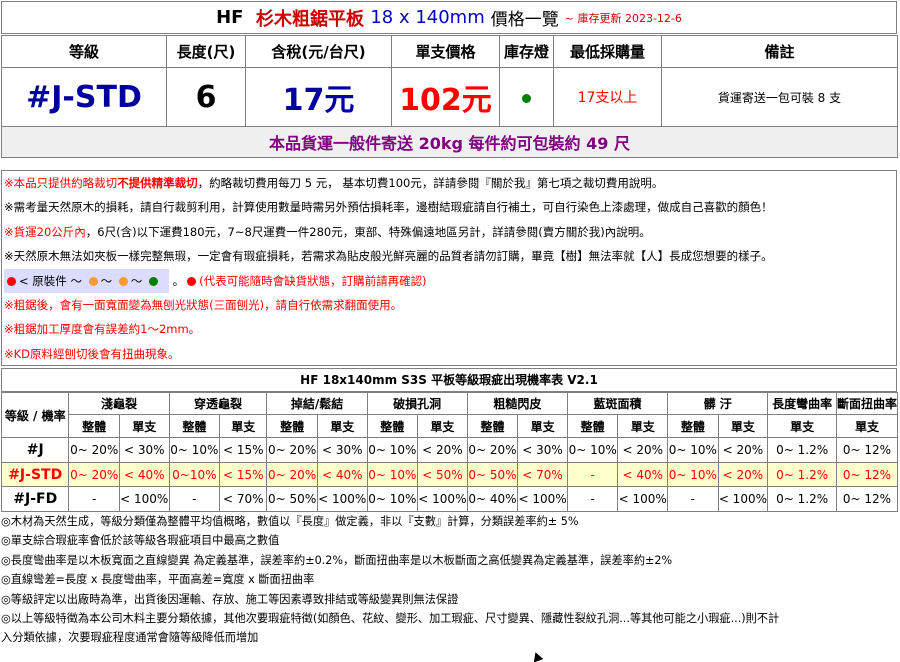  What do you see at coordinates (492, 474) in the screenshot?
I see `table-cell: 0~ 50%` at bounding box center [492, 474].